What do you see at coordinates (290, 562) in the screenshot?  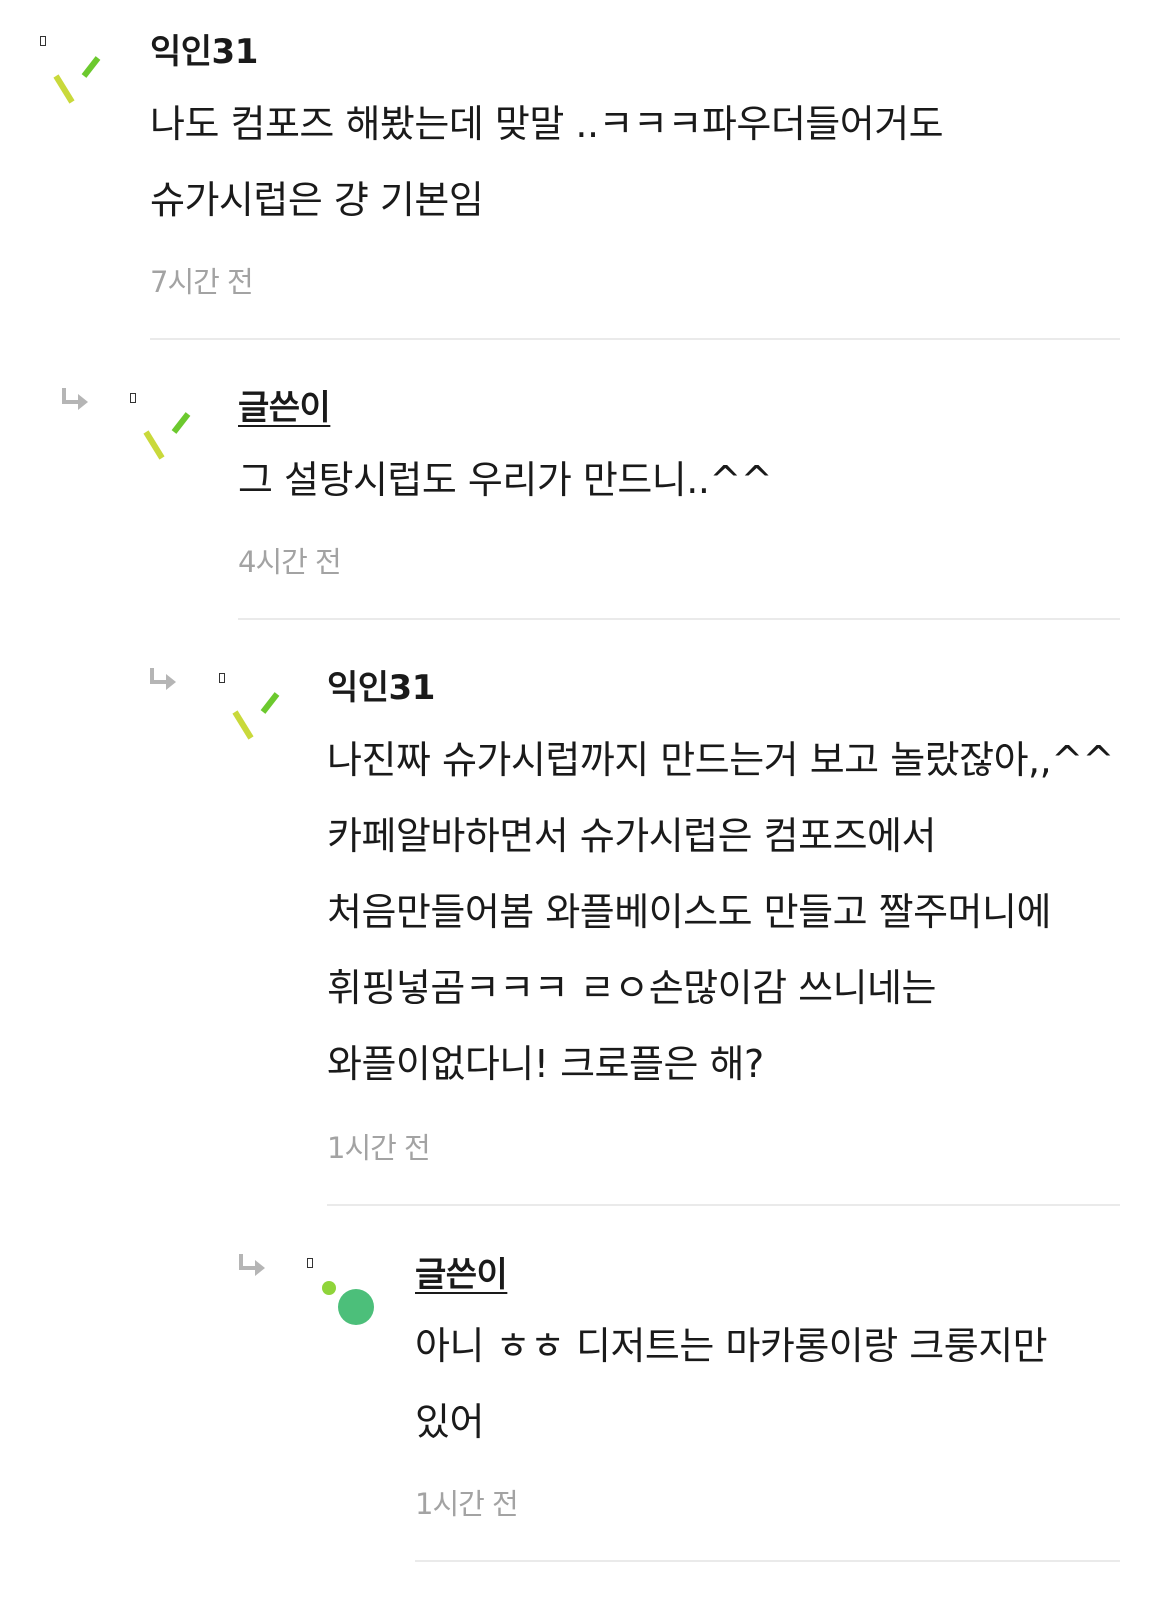 I see `comment-time: 4시간 전` at bounding box center [290, 562].